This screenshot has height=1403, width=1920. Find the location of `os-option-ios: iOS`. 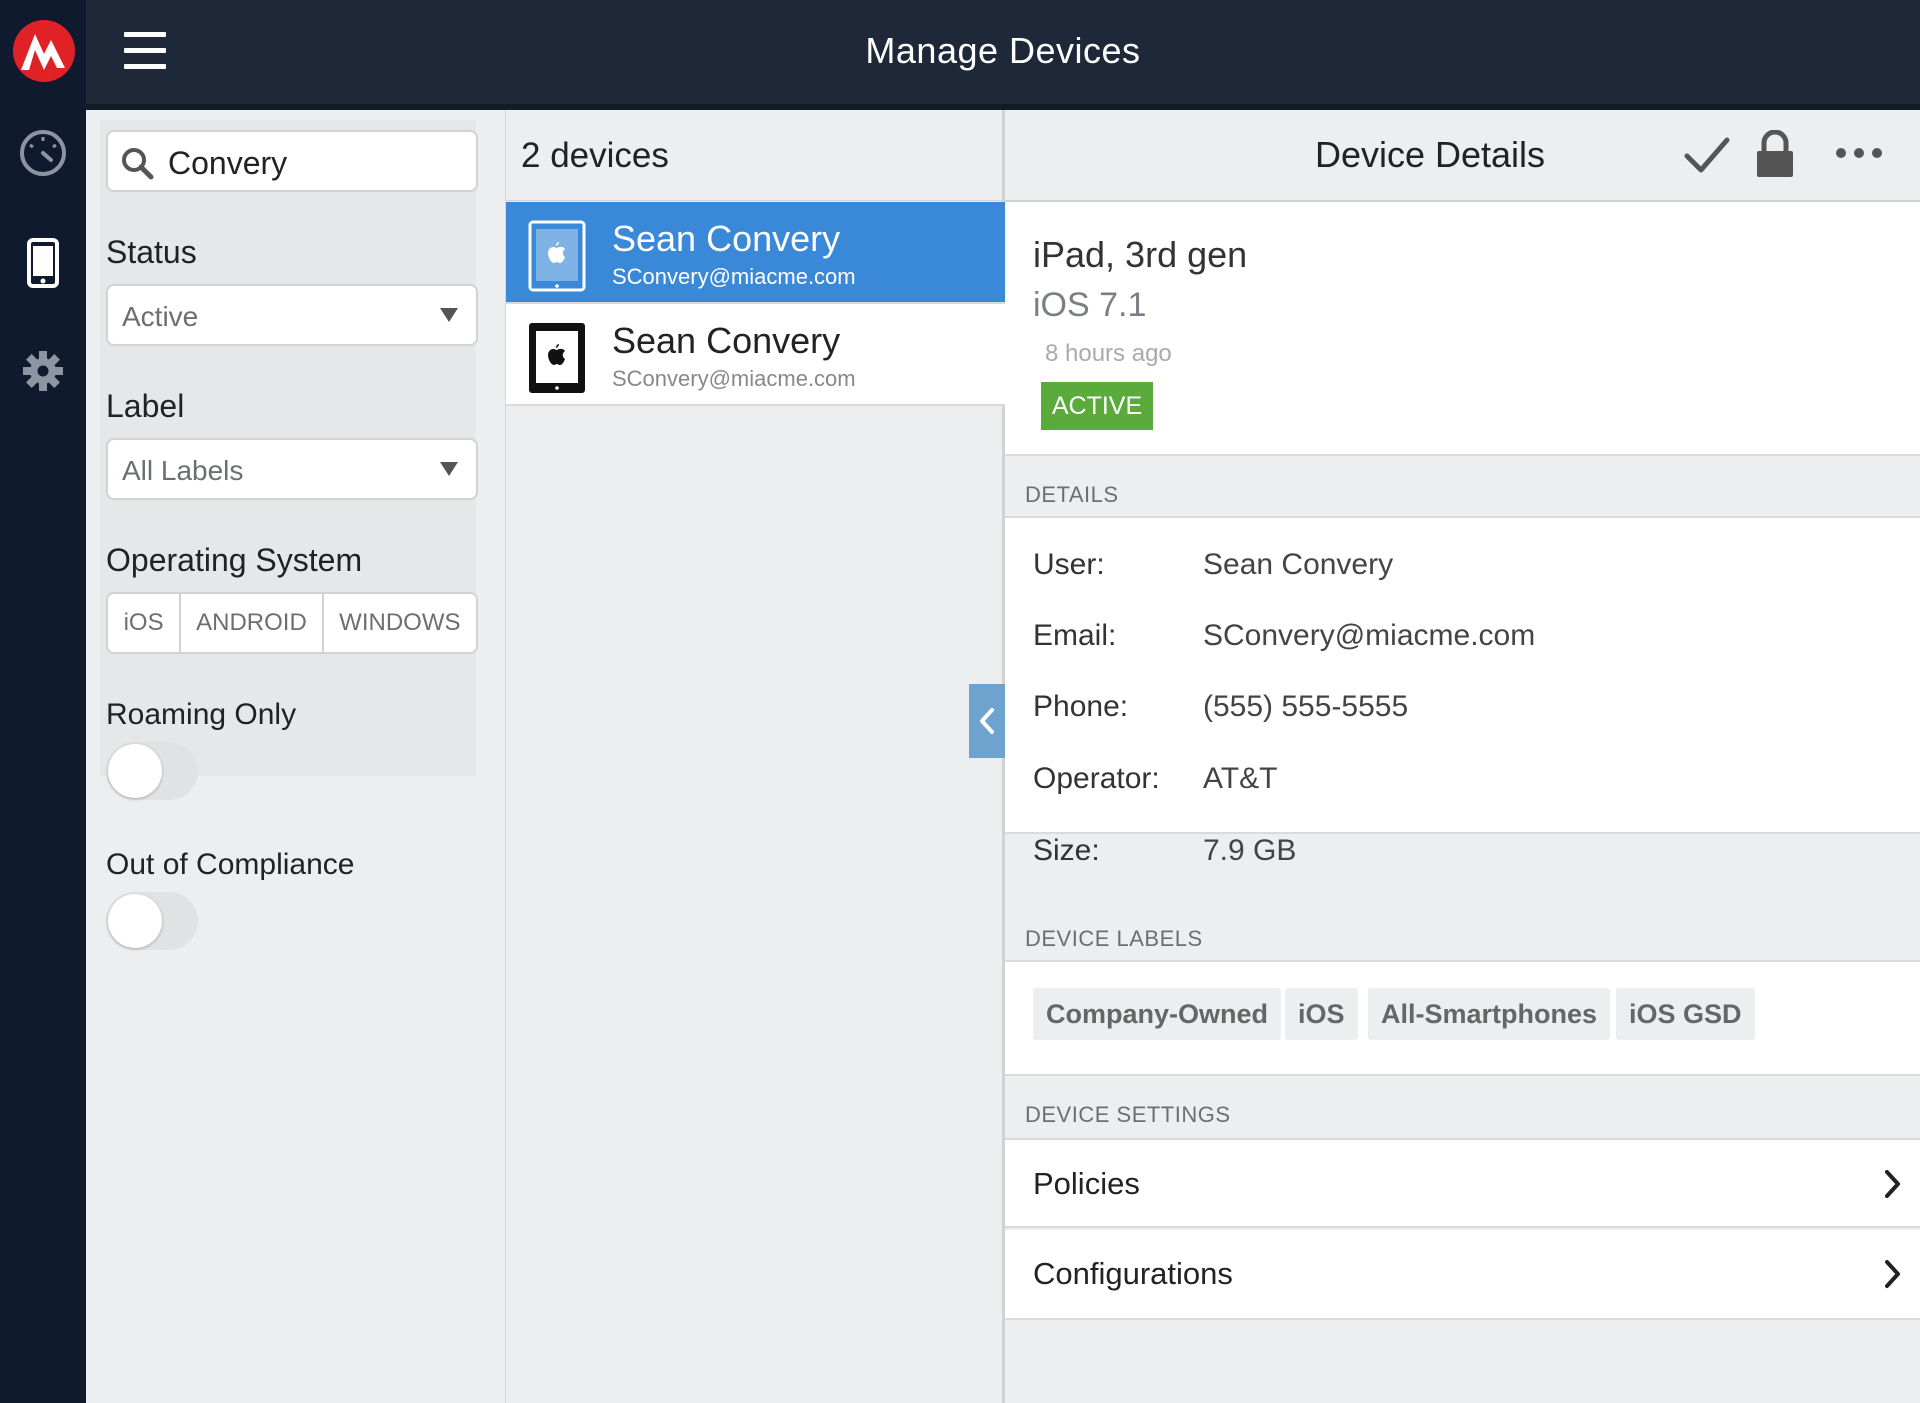

os-option-ios: iOS is located at coordinates (145, 623).